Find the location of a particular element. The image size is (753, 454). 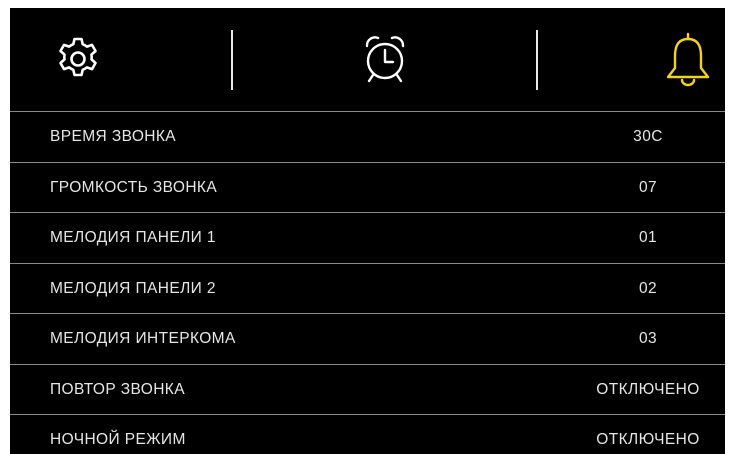

gear-icon is located at coordinates (78, 57).